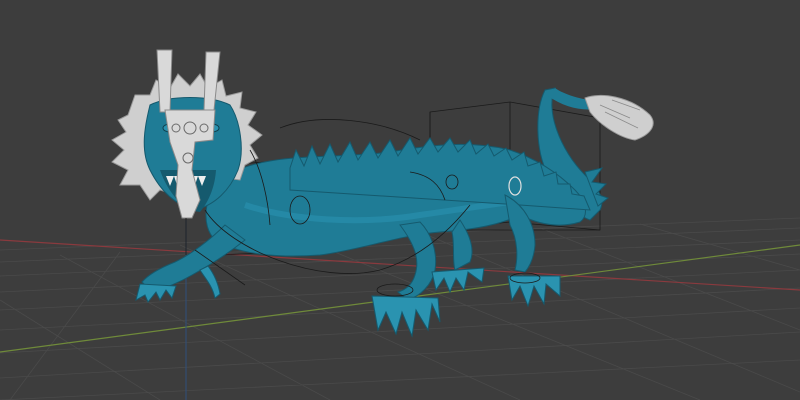 This screenshot has height=400, width=800. I want to click on front-left-leg, so click(190, 263).